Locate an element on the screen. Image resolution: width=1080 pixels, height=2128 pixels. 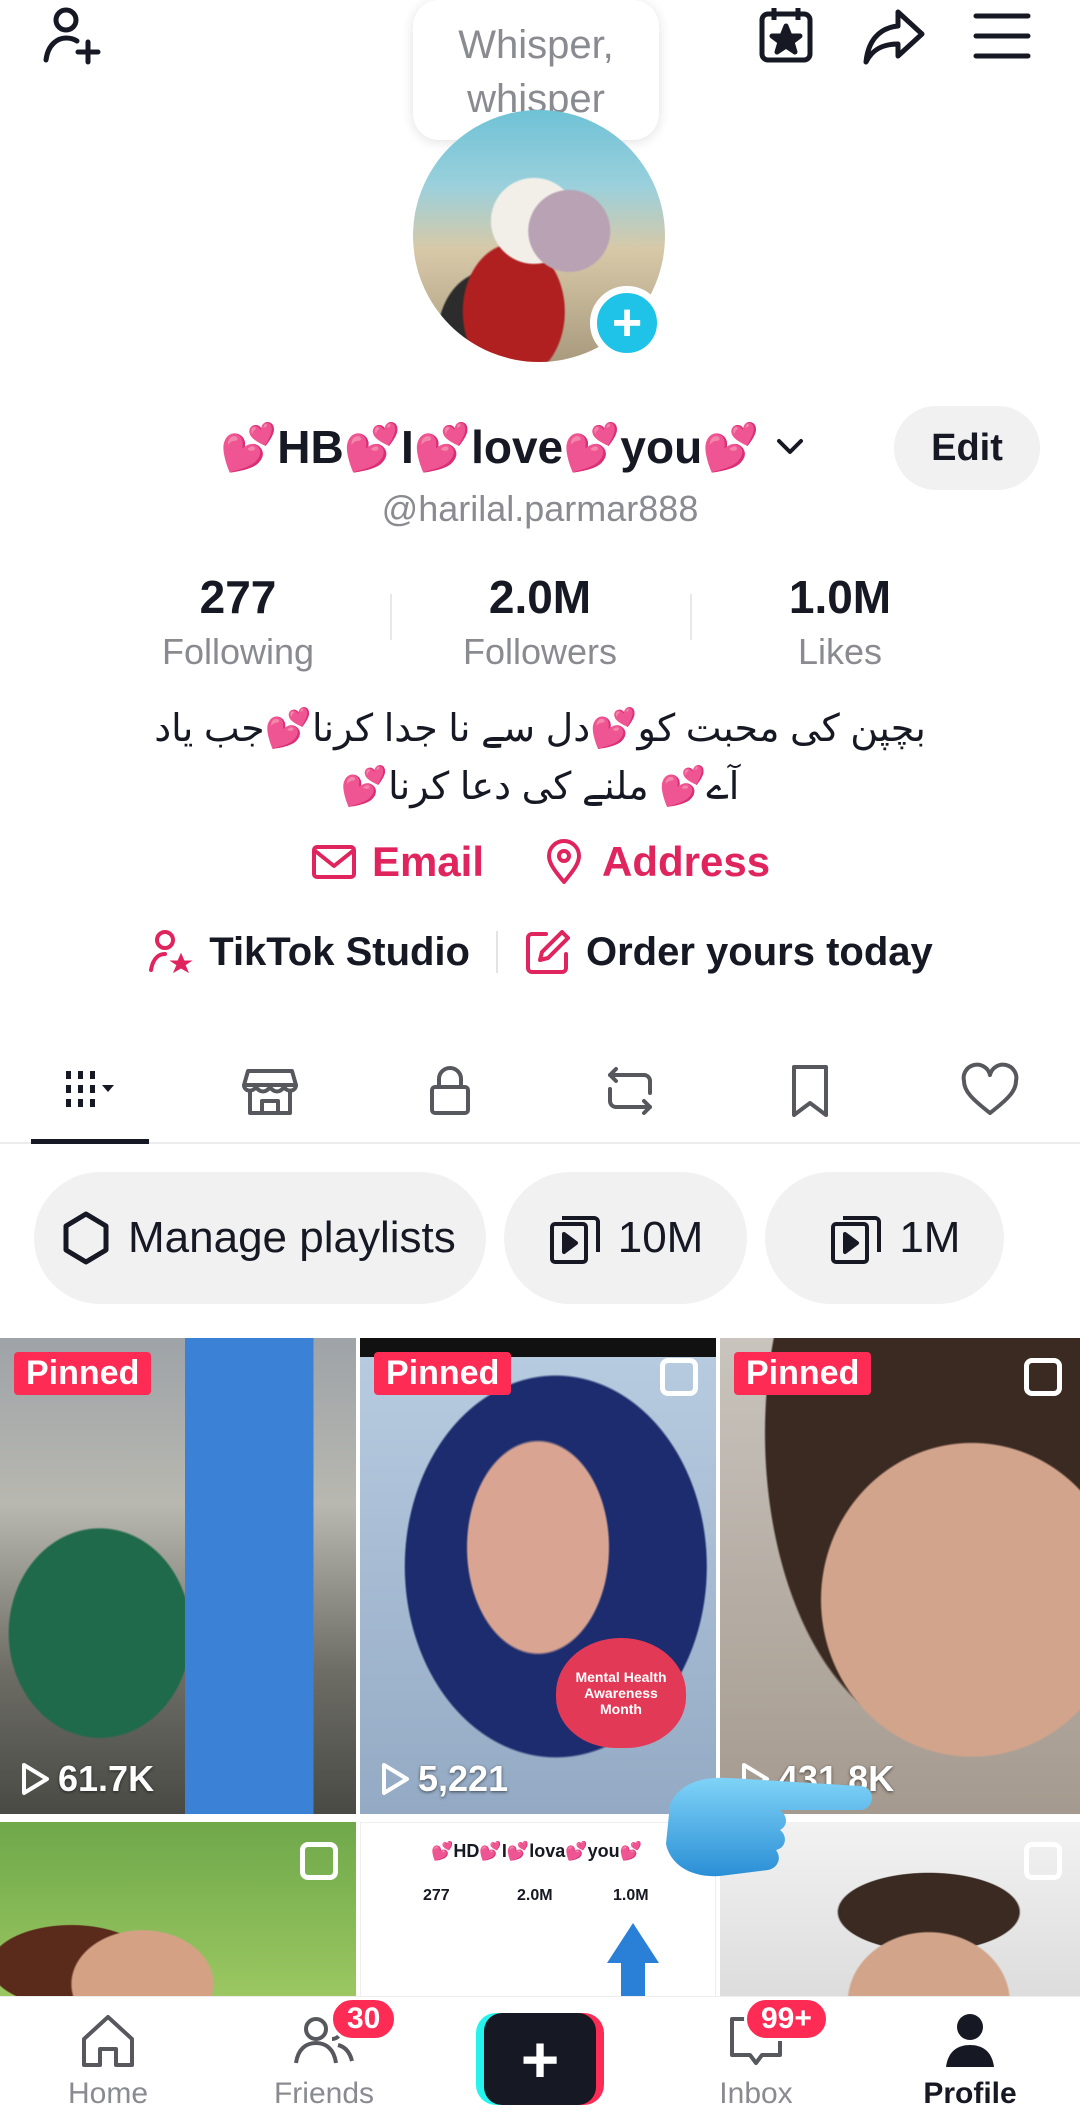
creator-tools-row: TikTok Studio Order yours today is located at coordinates (540, 952).